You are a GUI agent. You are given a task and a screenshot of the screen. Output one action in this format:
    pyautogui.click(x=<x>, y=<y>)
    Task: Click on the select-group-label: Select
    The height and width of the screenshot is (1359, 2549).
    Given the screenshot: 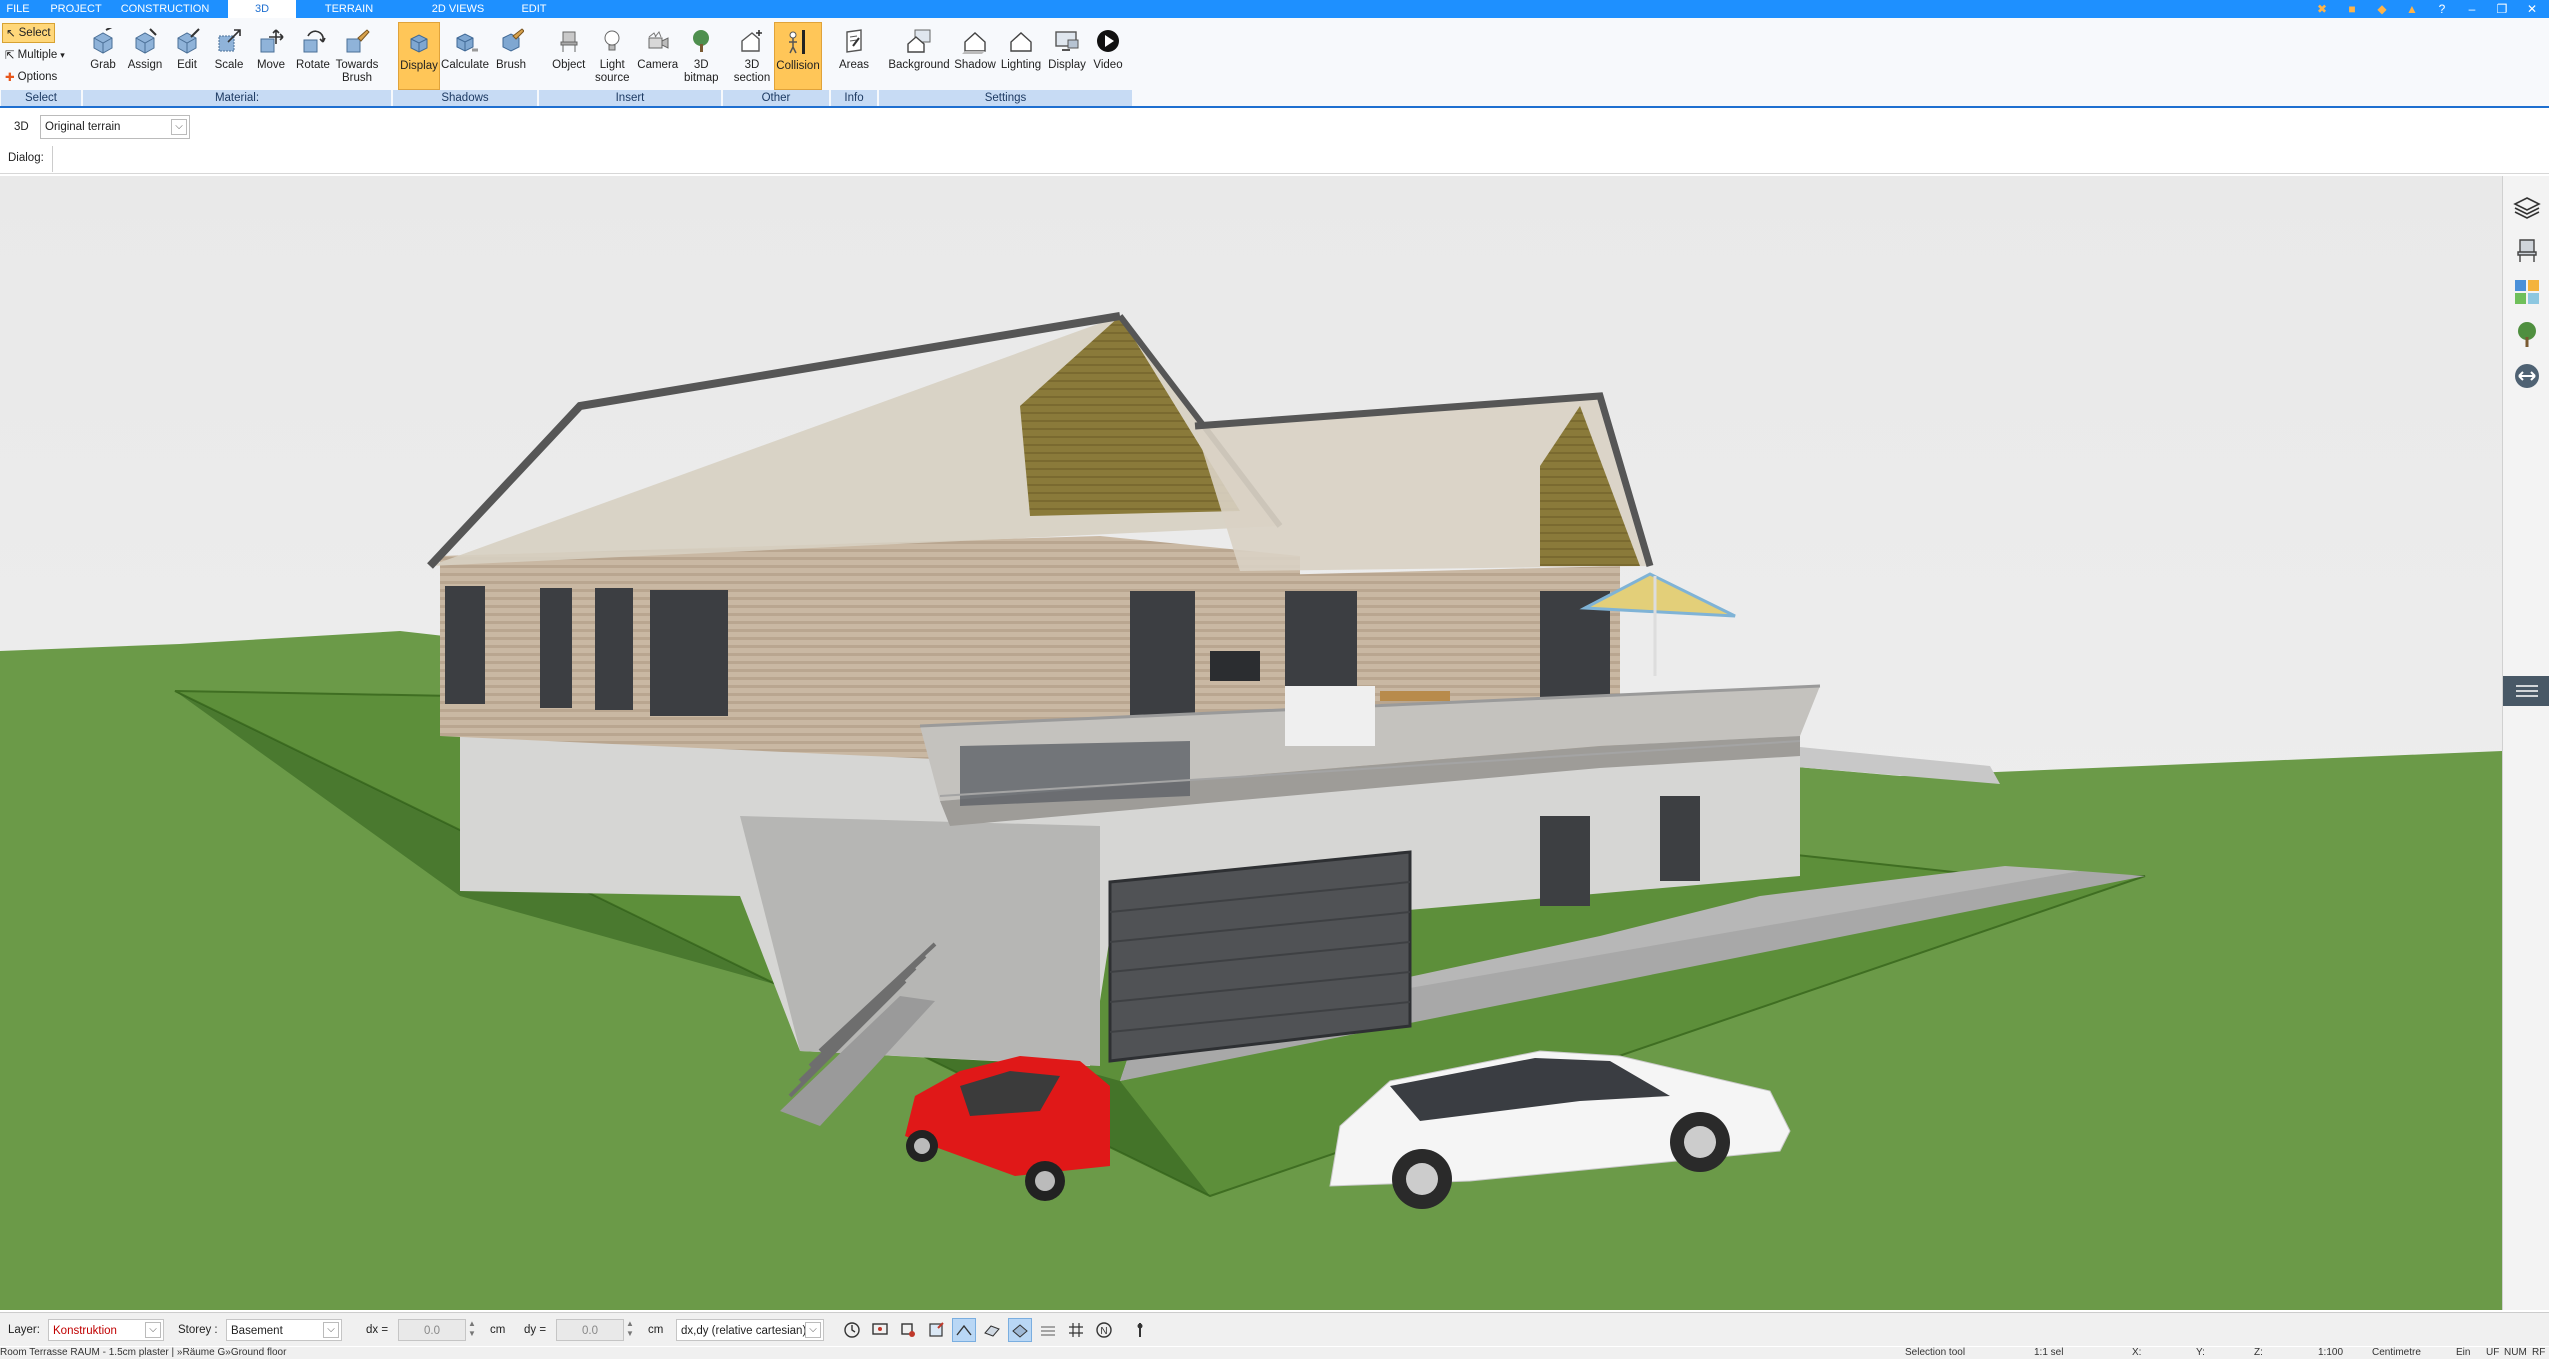 What is the action you would take?
    pyautogui.click(x=41, y=98)
    